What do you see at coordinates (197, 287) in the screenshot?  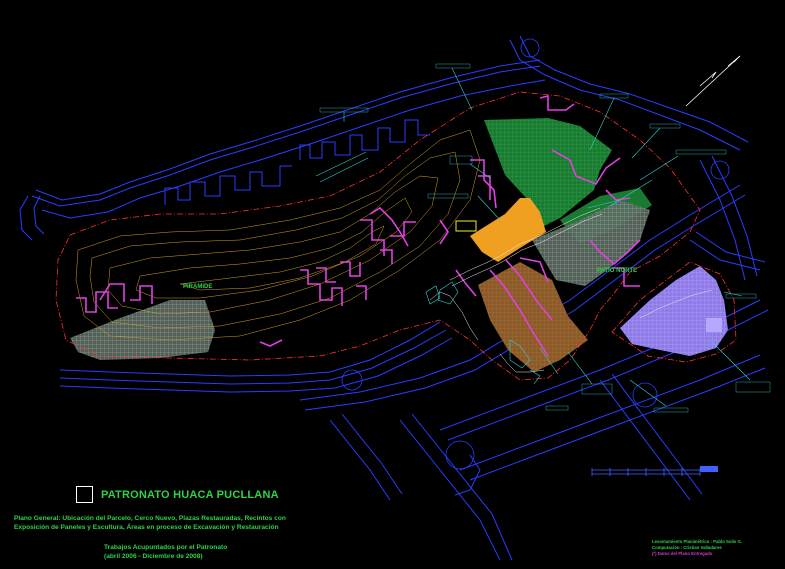 I see `map-label-piramide: PIRAMIDE` at bounding box center [197, 287].